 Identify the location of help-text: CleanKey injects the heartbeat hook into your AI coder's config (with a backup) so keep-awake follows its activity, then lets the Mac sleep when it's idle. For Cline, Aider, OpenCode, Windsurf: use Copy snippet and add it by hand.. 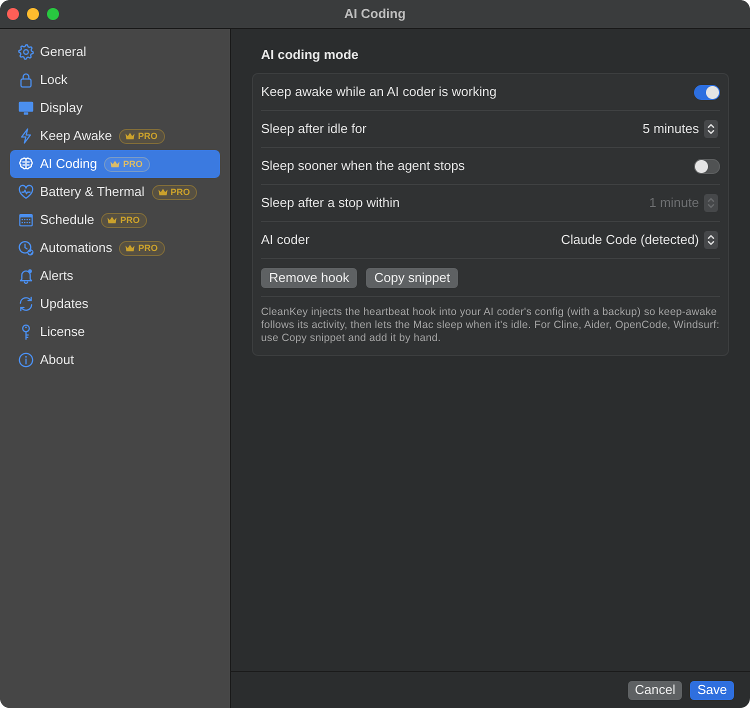
(490, 325).